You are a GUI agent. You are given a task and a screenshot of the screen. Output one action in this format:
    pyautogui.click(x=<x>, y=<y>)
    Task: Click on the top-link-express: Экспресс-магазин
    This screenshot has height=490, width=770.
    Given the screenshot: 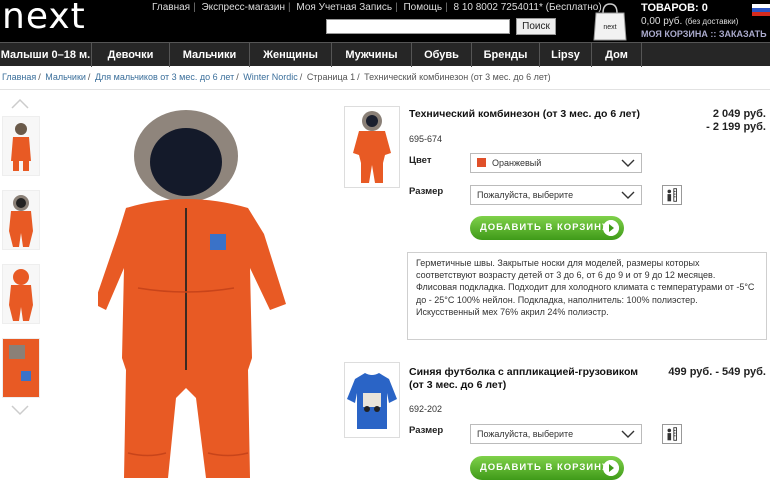 What is the action you would take?
    pyautogui.click(x=243, y=7)
    